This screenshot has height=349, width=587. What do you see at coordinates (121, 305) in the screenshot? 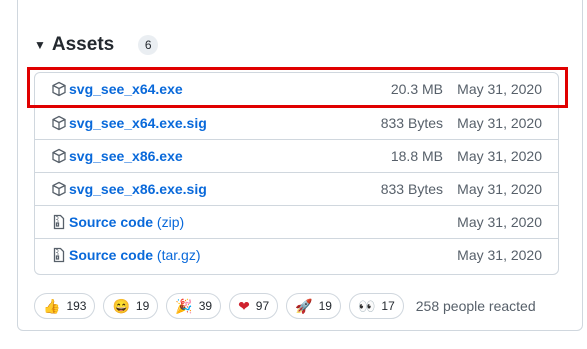
I see `laugh-icon: 😄` at bounding box center [121, 305].